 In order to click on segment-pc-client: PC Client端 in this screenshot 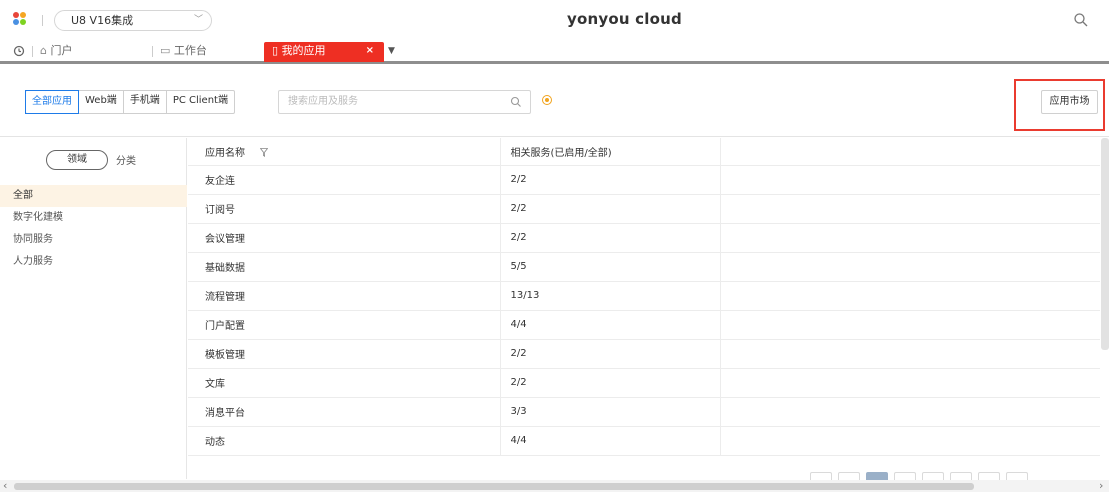, I will do `click(200, 102)`.